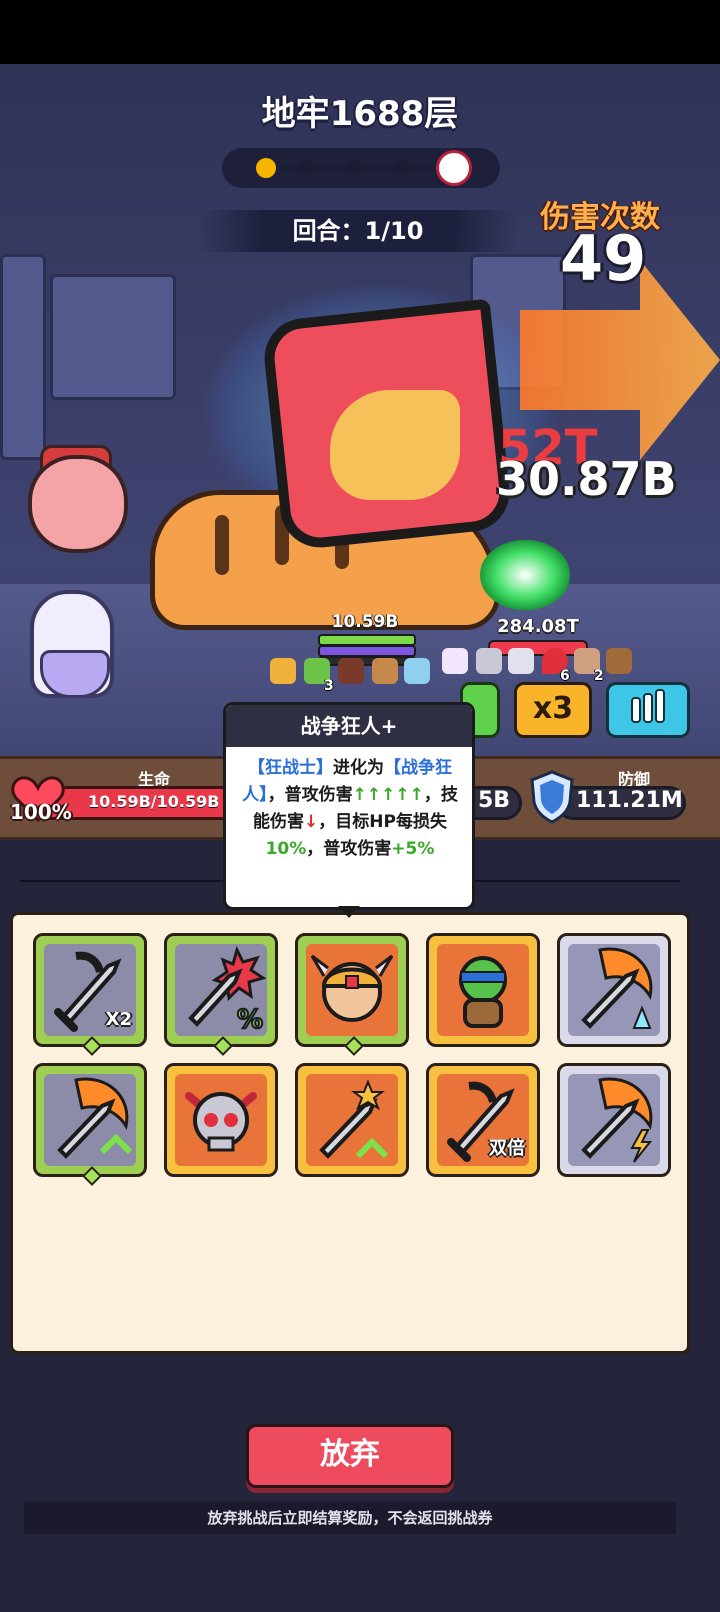 Image resolution: width=720 pixels, height=1612 pixels. I want to click on skill-tile-viking, so click(352, 990).